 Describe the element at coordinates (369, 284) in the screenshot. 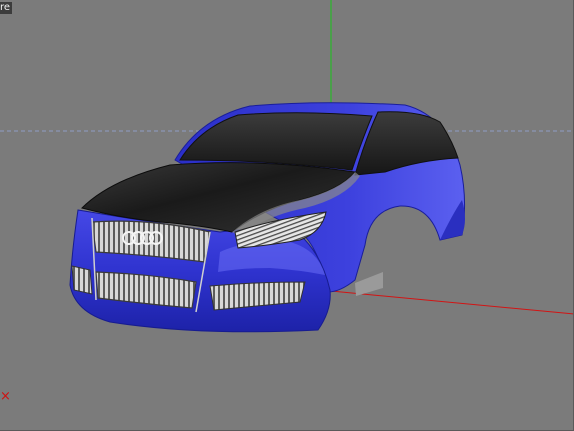

I see `rear-underbody` at that location.